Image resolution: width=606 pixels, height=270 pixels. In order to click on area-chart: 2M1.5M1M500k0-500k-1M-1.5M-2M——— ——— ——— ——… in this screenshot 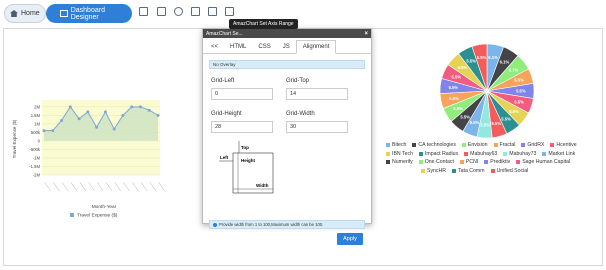, I will do `click(89, 159)`.